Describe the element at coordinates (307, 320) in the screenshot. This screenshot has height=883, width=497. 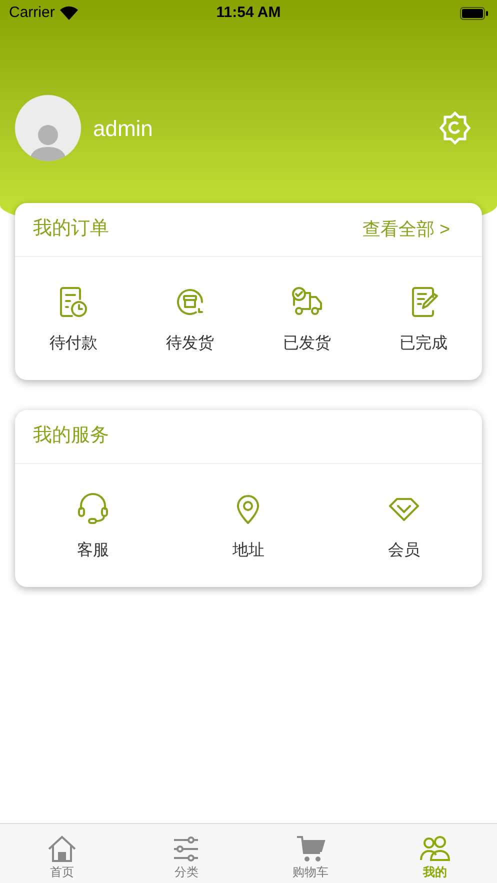
I see `menu-item: 已发货` at that location.